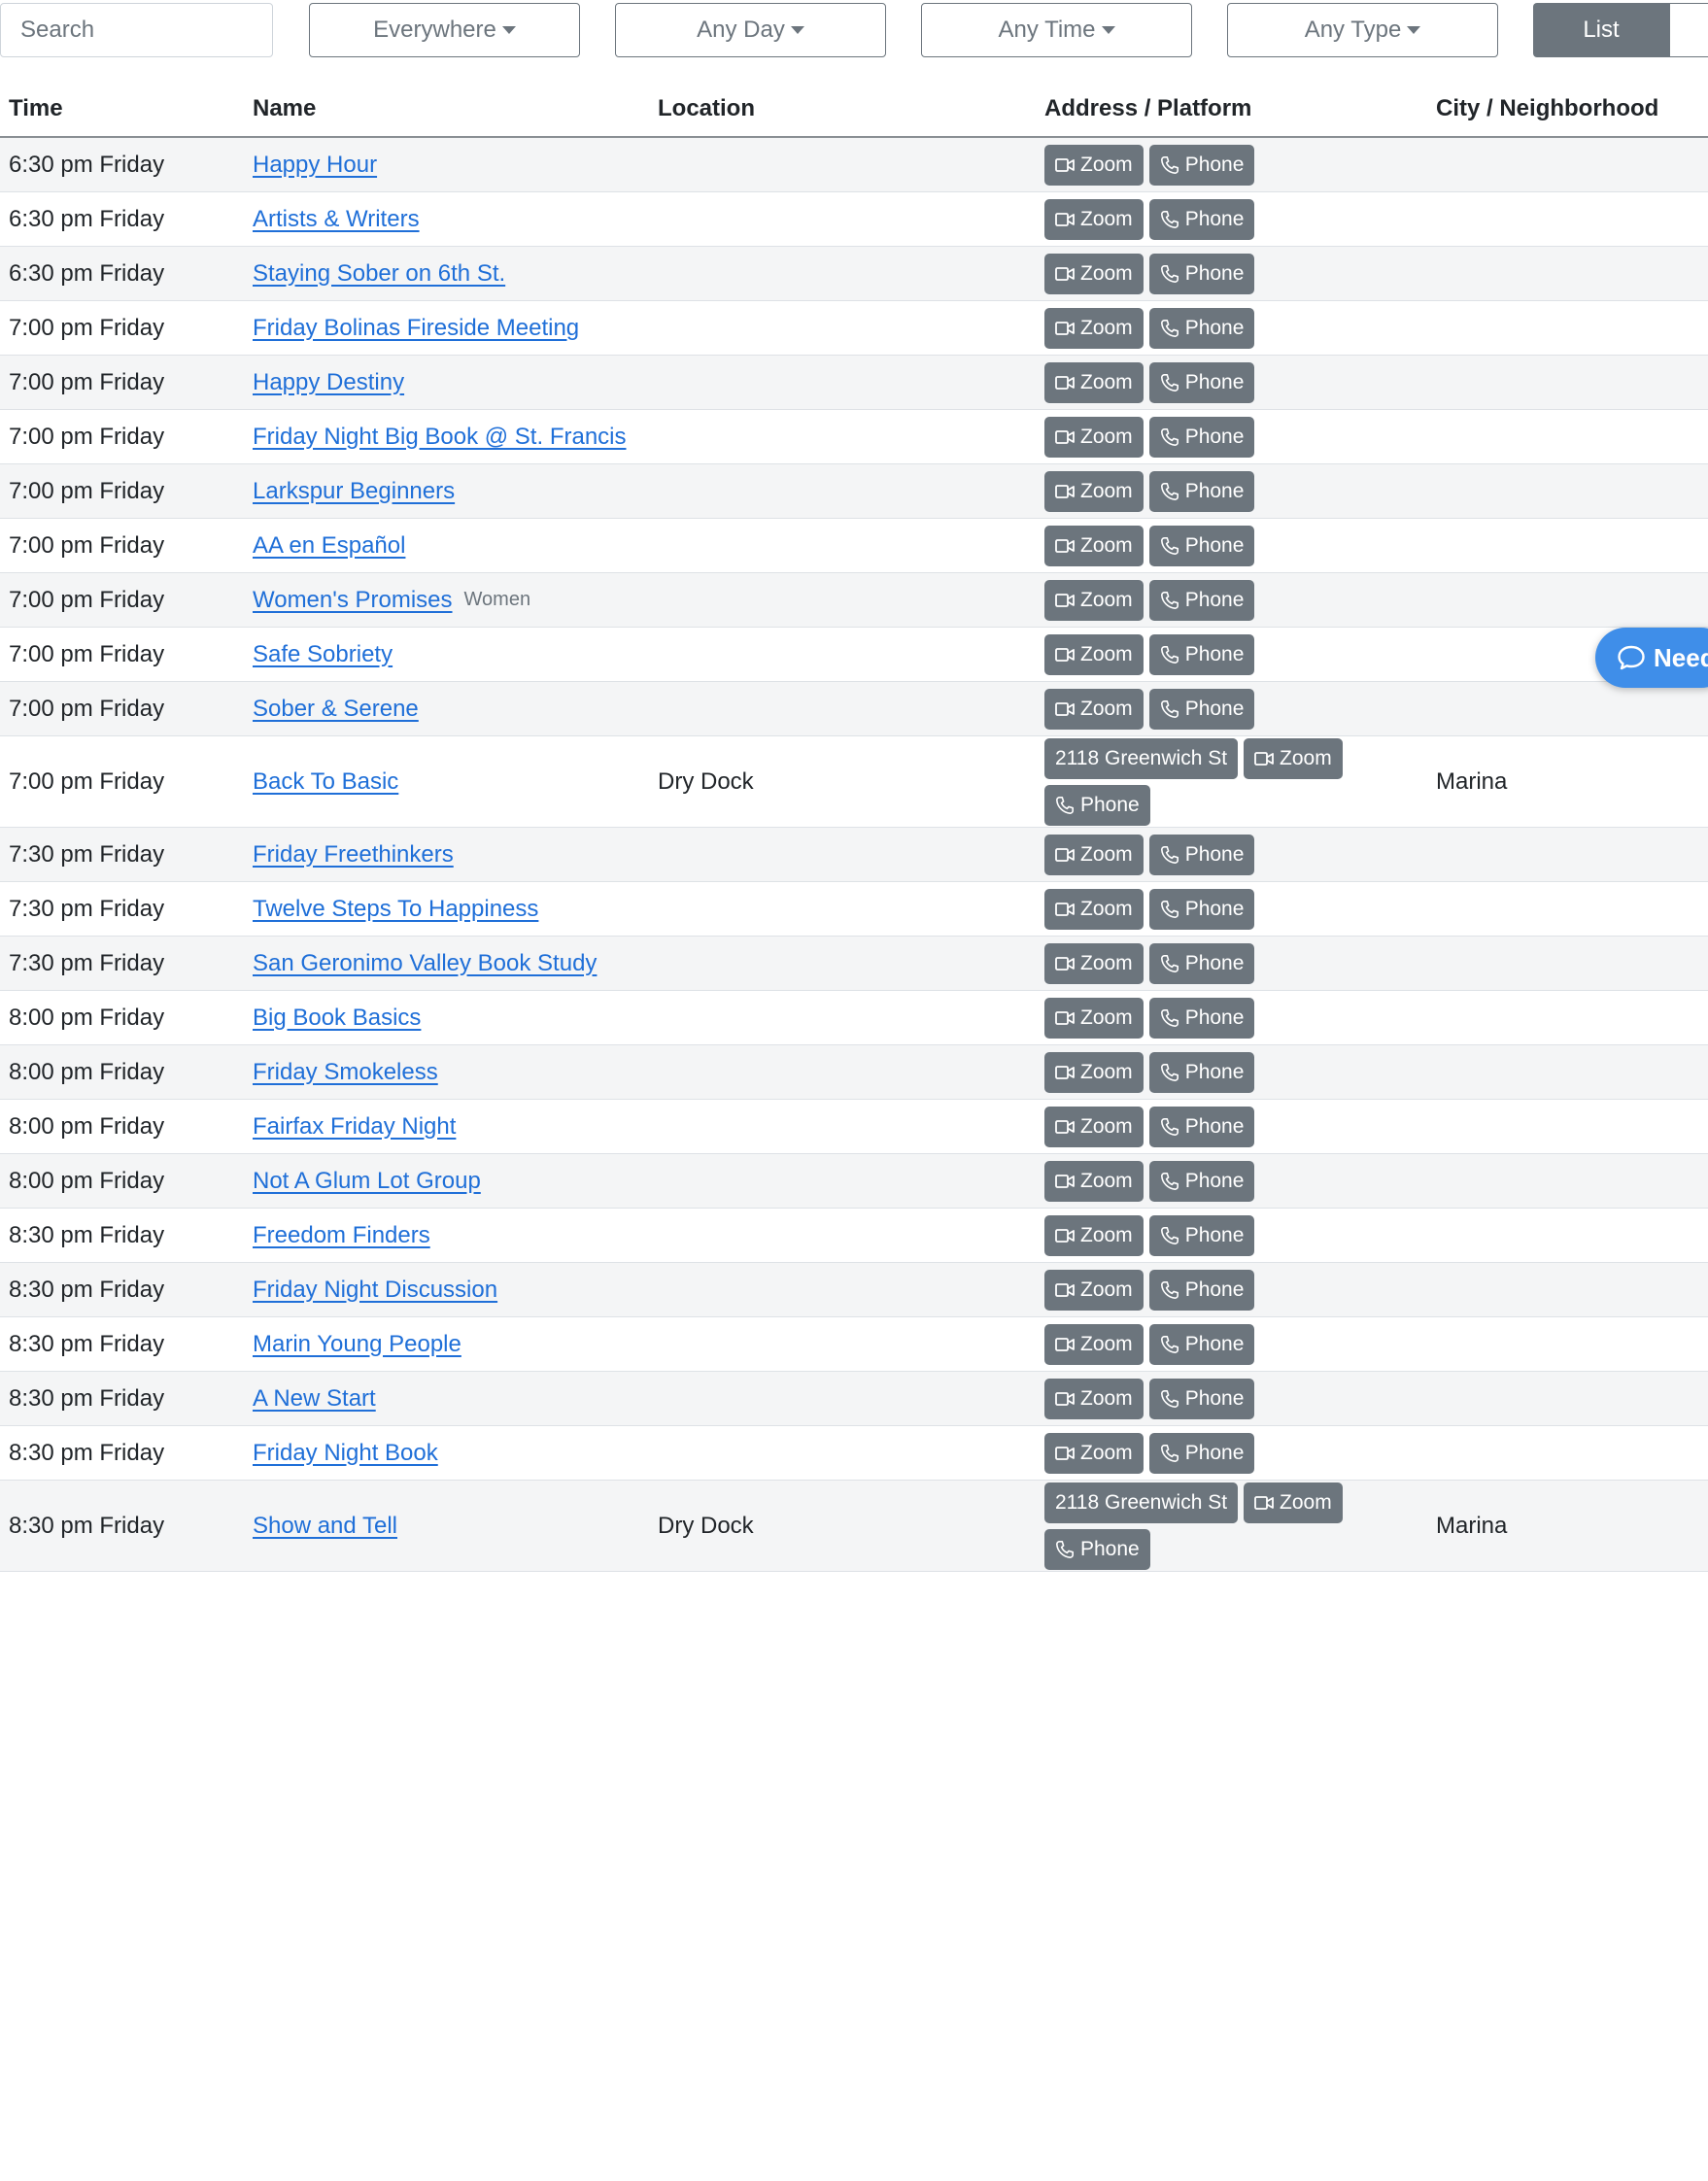  I want to click on header-name: Name, so click(284, 108).